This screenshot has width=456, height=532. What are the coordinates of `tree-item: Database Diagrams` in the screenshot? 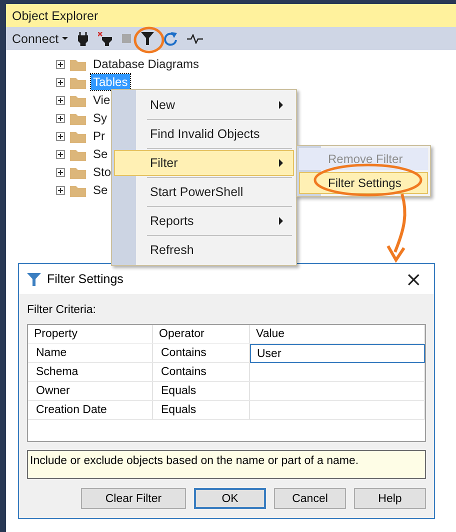 It's located at (146, 64).